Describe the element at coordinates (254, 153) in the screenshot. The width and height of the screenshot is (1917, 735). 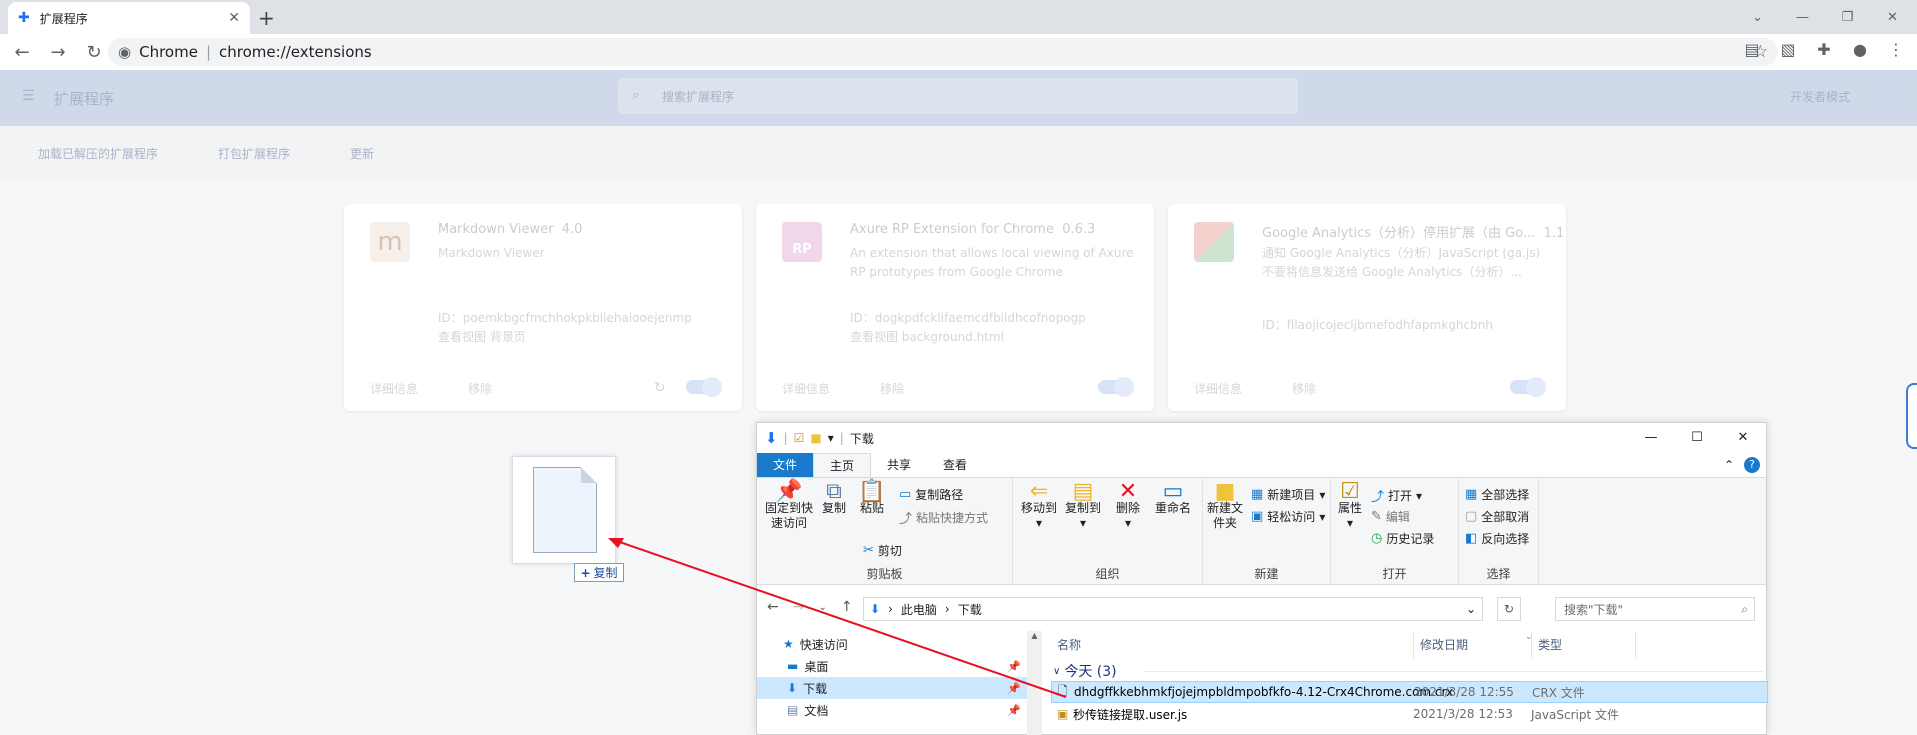
I see `pack-extension-button: 打包扩展程序` at that location.